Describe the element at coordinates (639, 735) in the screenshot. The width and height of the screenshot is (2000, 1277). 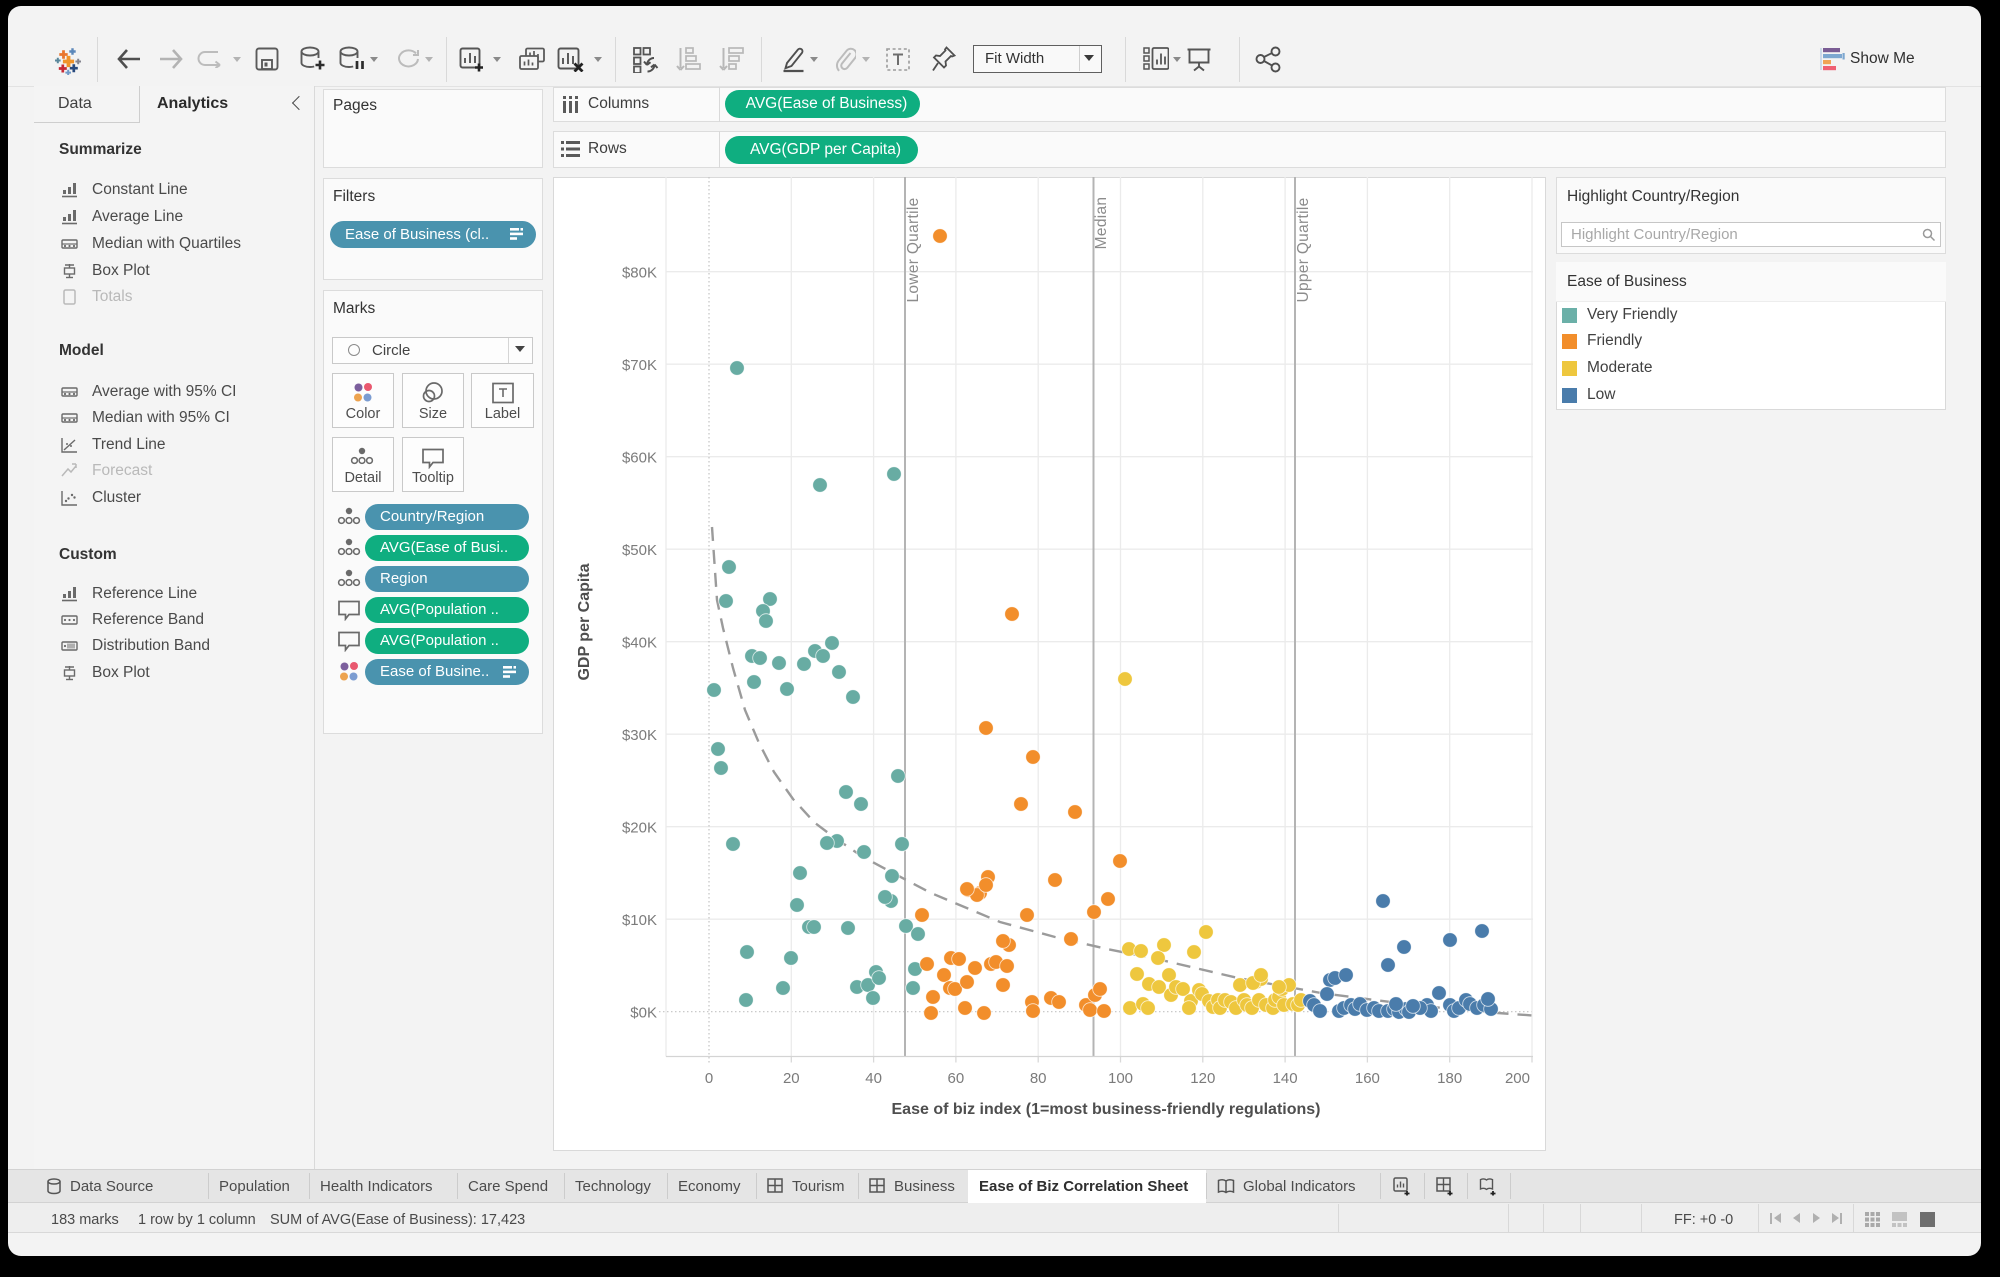
I see `svg-text: $30K` at that location.